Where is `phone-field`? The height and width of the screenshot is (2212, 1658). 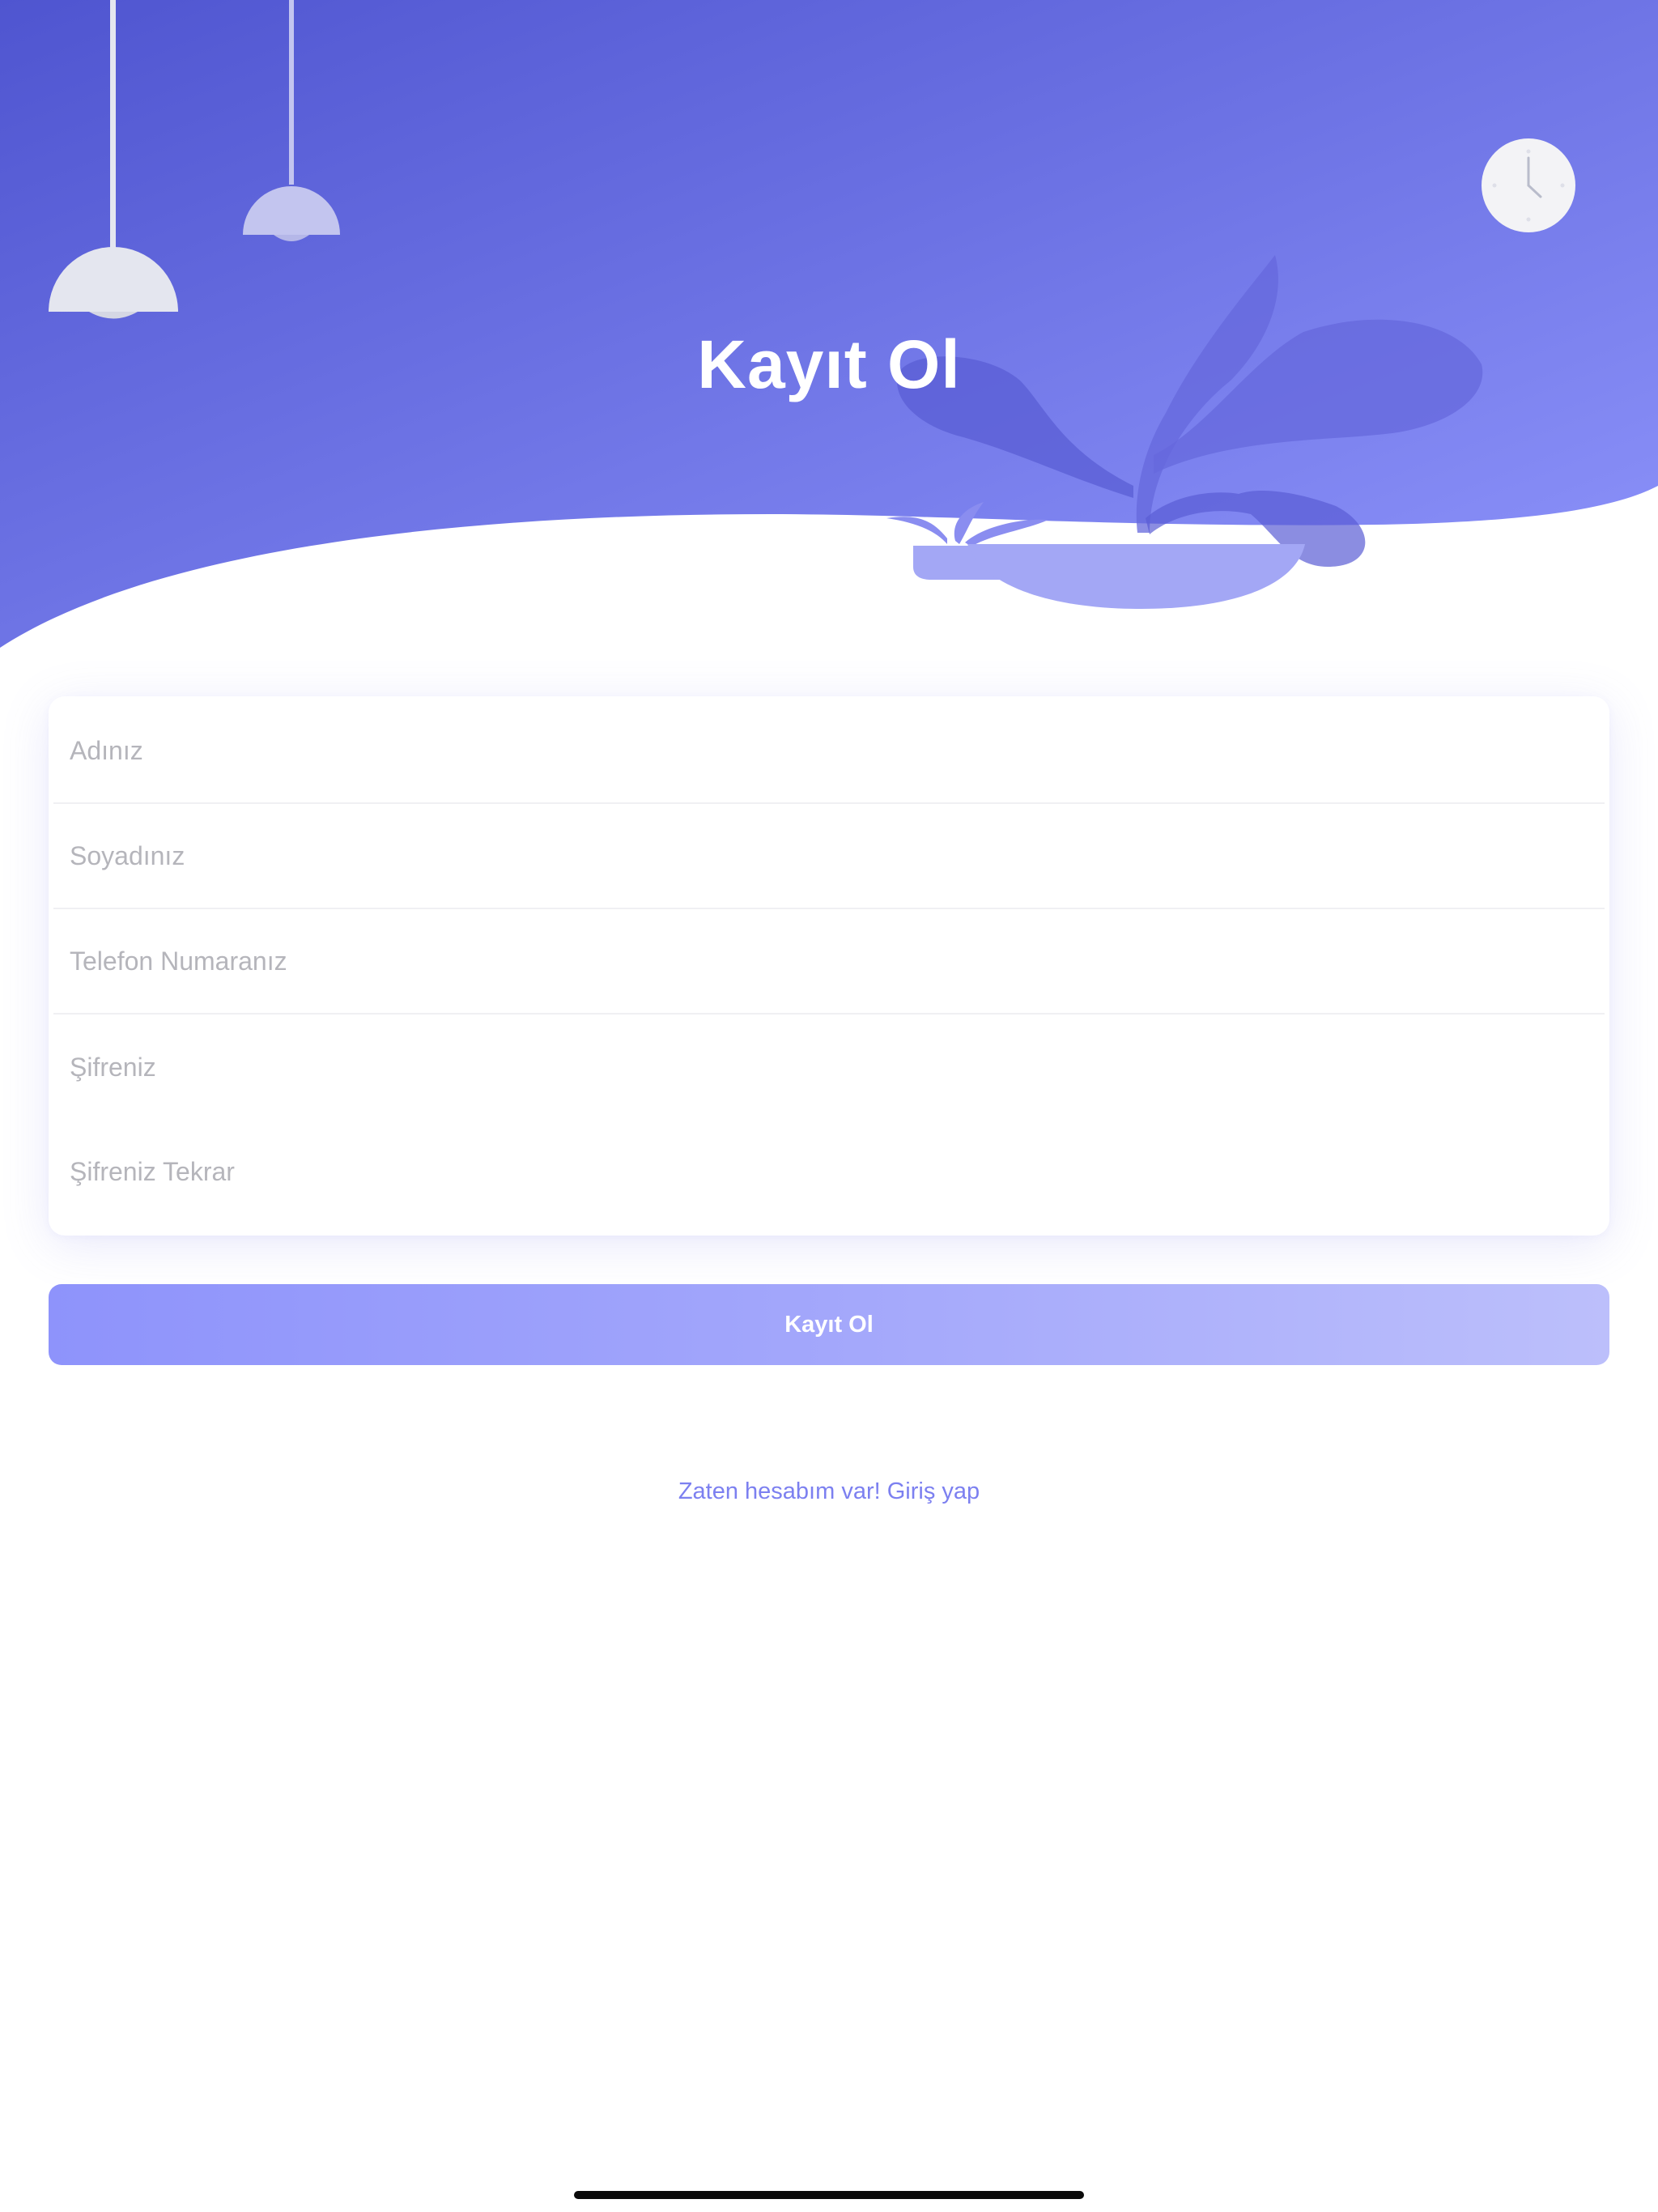
phone-field is located at coordinates (829, 962).